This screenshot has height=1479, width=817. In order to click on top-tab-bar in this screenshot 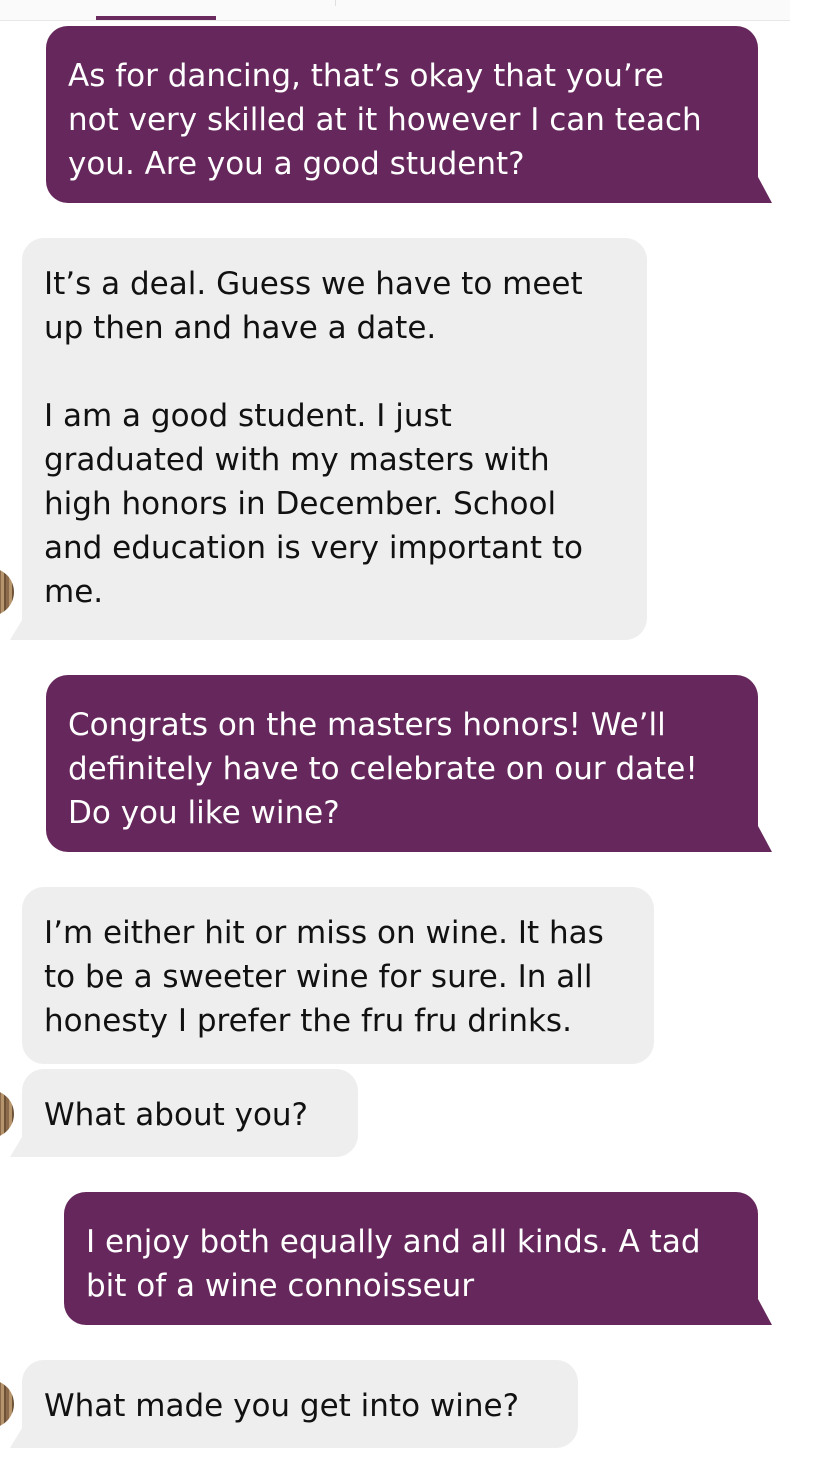, I will do `click(395, 10)`.